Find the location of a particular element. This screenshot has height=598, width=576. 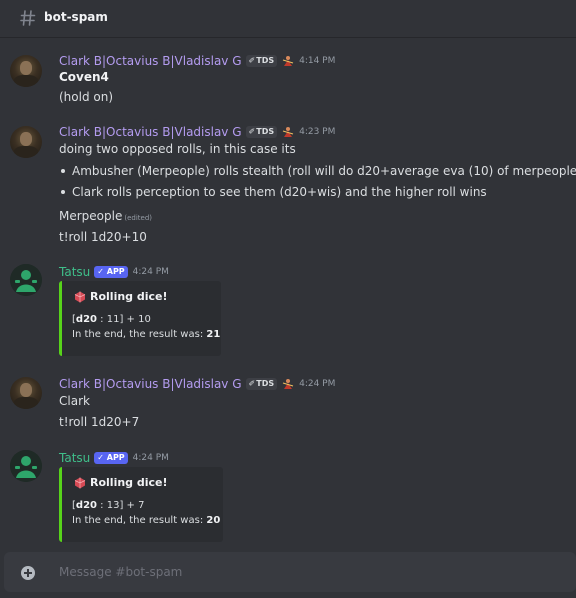

message-text: t!roll 1d20+10 is located at coordinates (103, 237).